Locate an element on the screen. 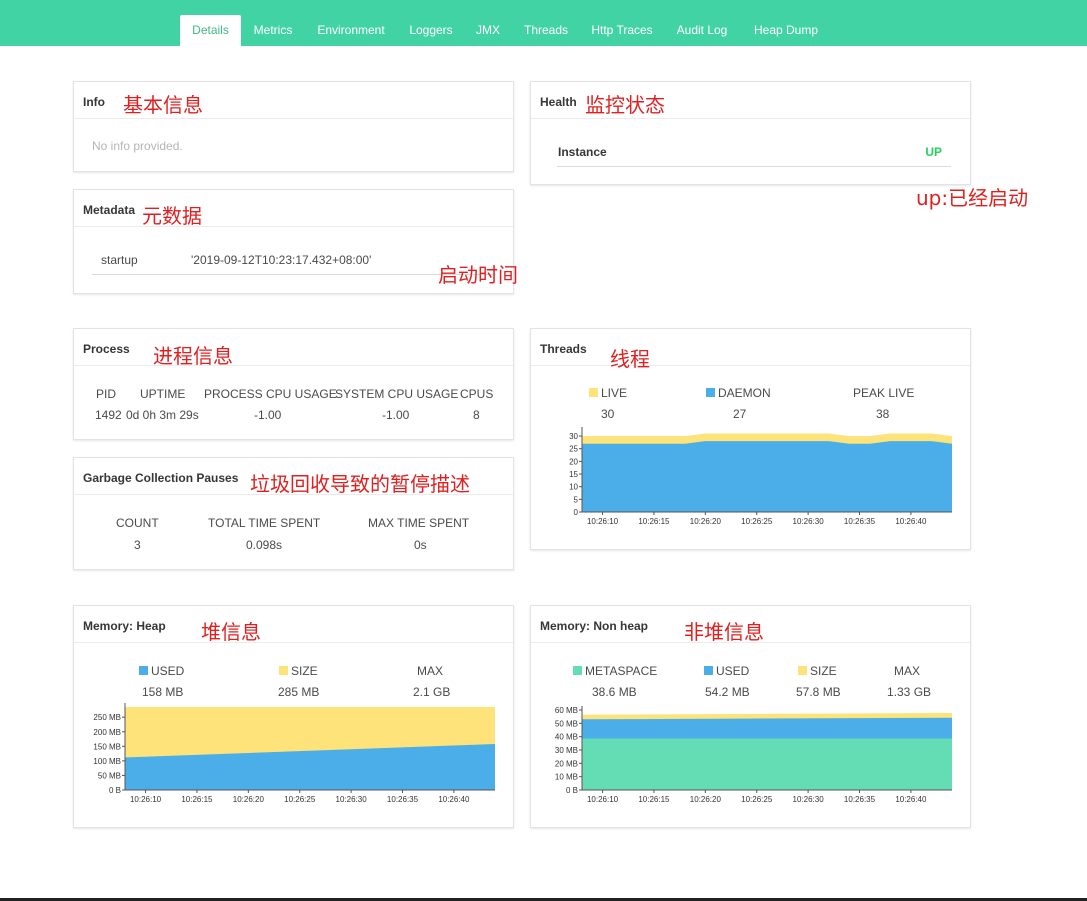  nonheap-y-tick-label: 20 MB is located at coordinates (566, 763).